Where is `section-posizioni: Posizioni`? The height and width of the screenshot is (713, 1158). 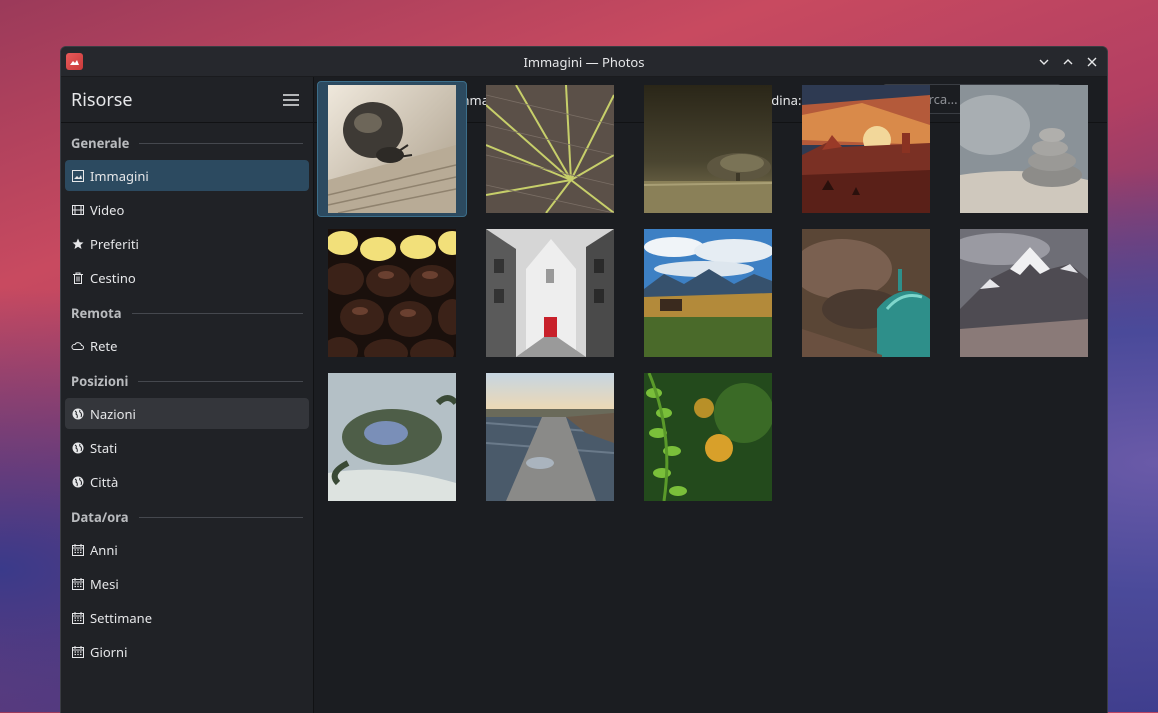
section-posizioni: Posizioni is located at coordinates (187, 381).